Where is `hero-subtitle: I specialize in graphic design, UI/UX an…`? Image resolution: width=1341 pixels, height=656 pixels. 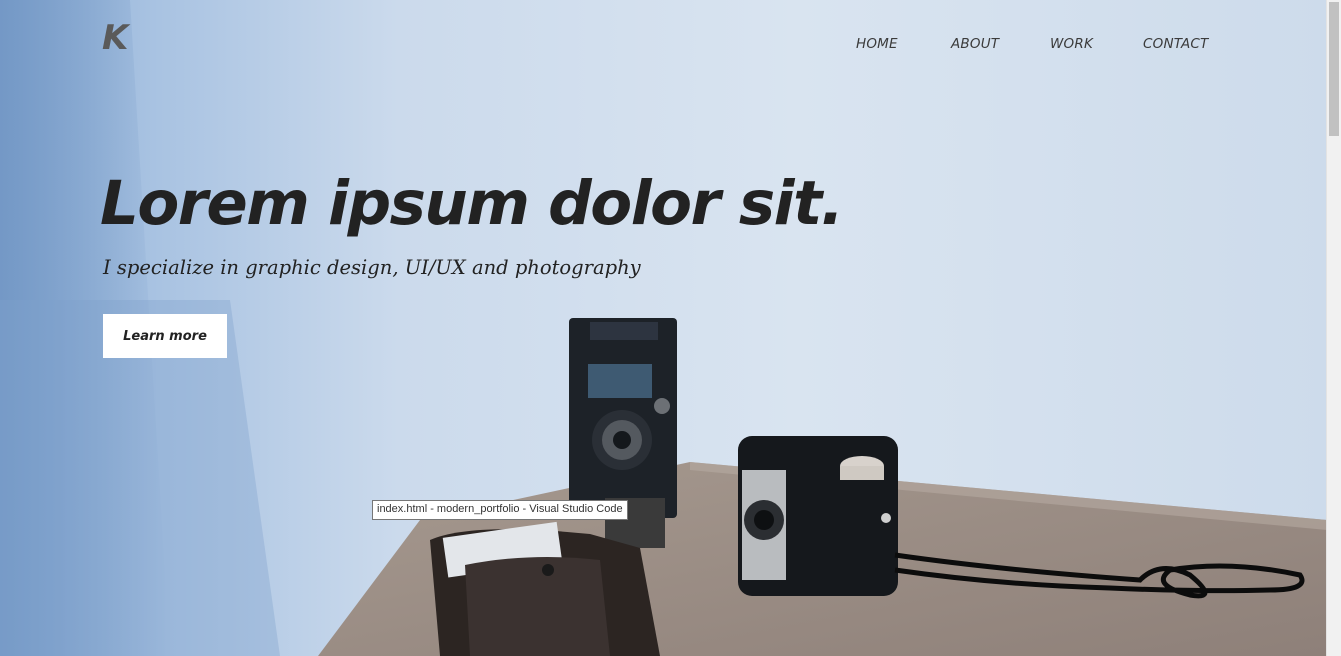
hero-subtitle: I specialize in graphic design, UI/UX an… is located at coordinates (372, 267).